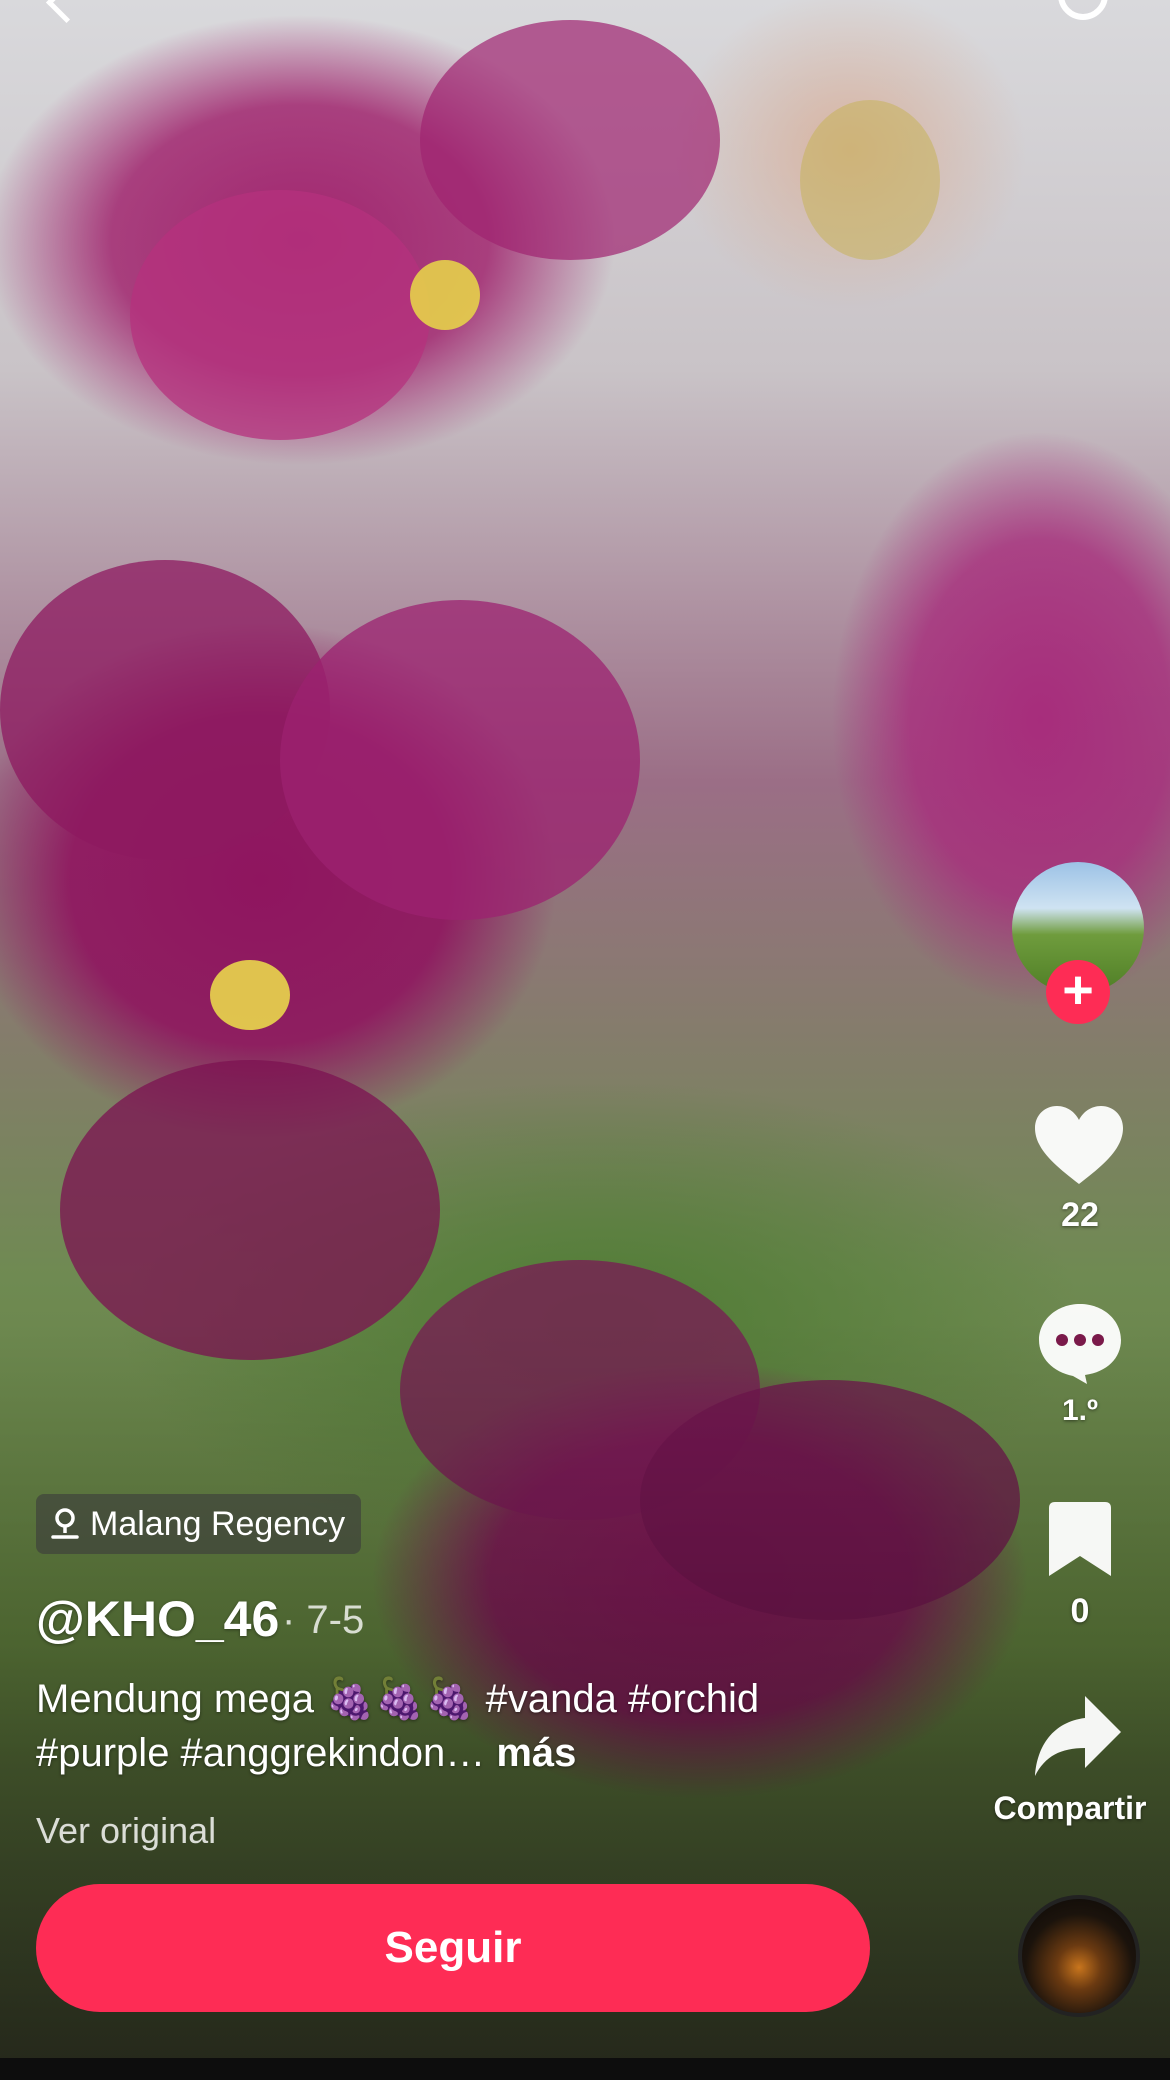  I want to click on author-username: @KHO_46, so click(157, 1619).